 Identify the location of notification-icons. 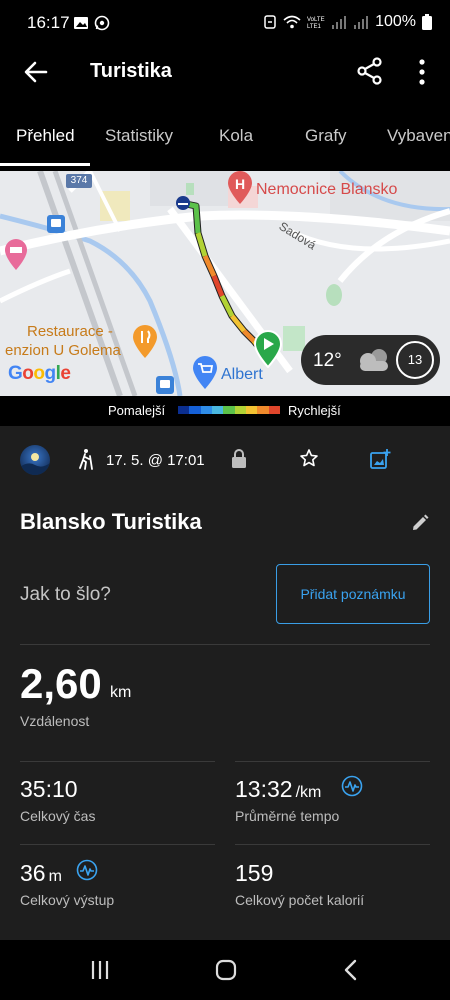
(91, 23).